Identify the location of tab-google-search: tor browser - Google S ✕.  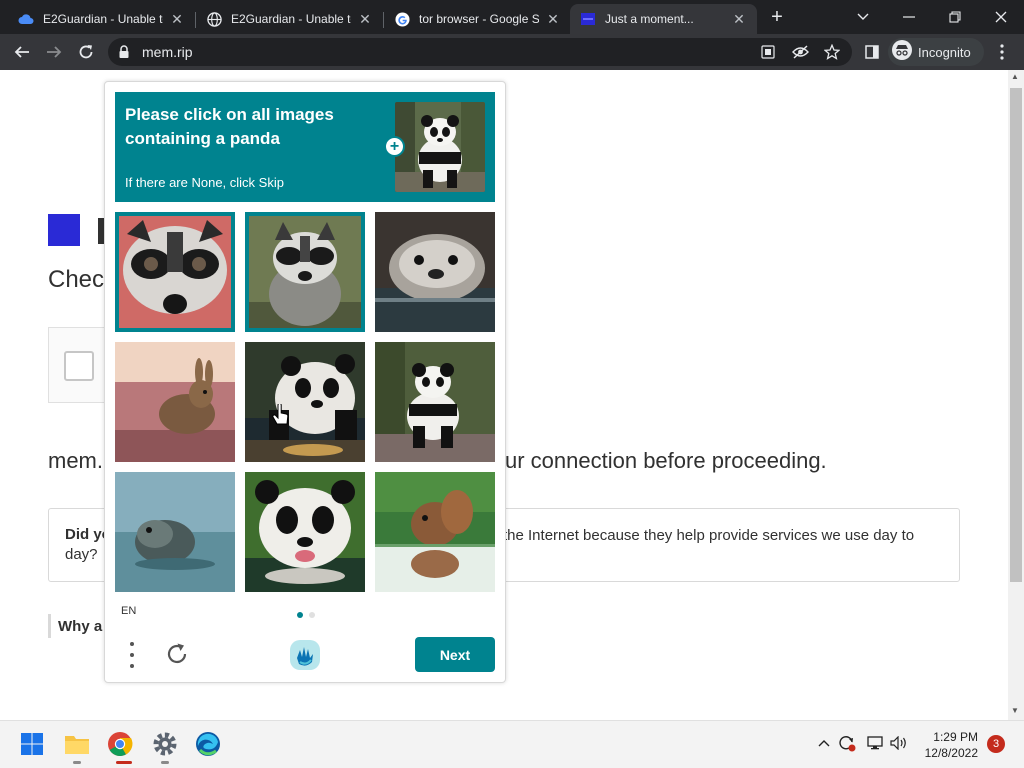
(477, 19).